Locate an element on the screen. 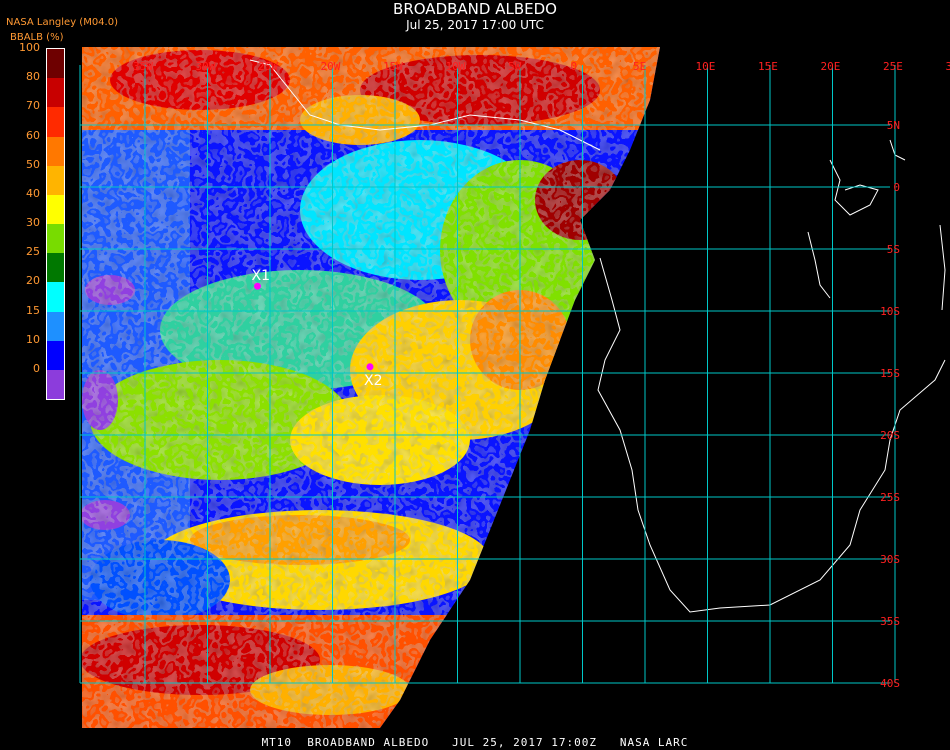 This screenshot has width=950, height=750. longitude-label: 10W is located at coordinates (456, 66).